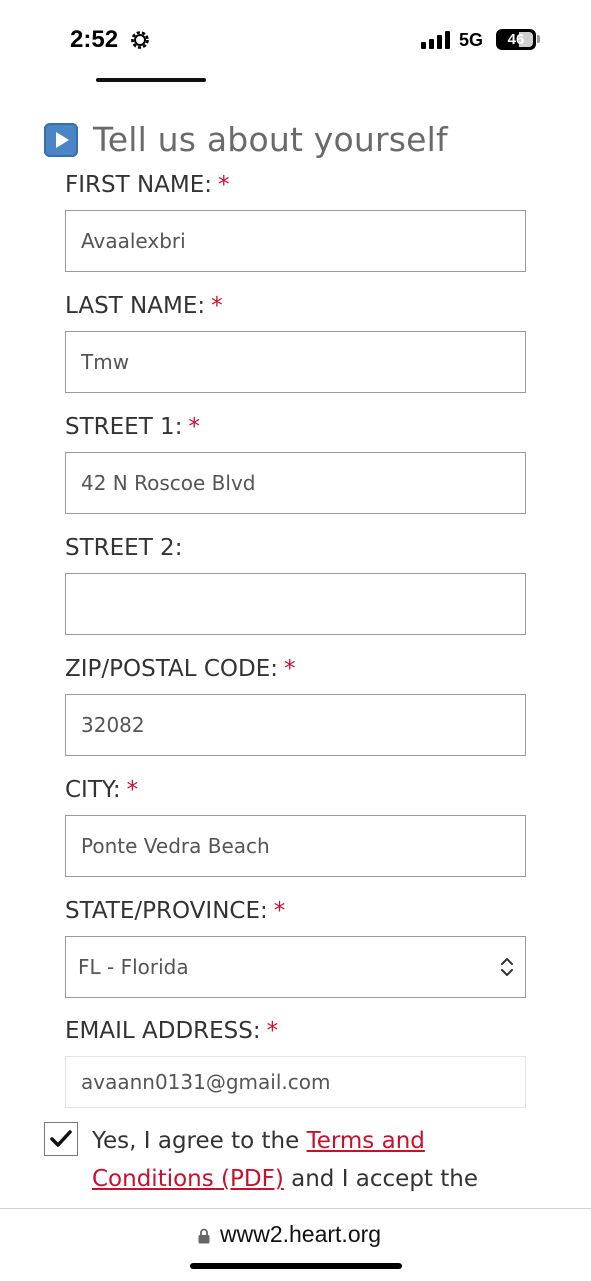 This screenshot has width=591, height=1281. Describe the element at coordinates (295, 241) in the screenshot. I see `first-name-input: Avaalexbri` at that location.